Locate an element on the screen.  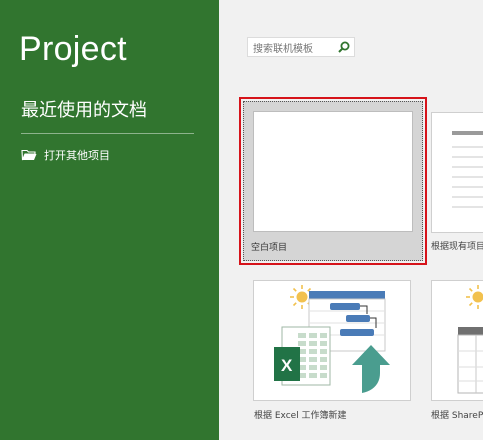
search-input: 搜索联机模板 is located at coordinates (292, 47).